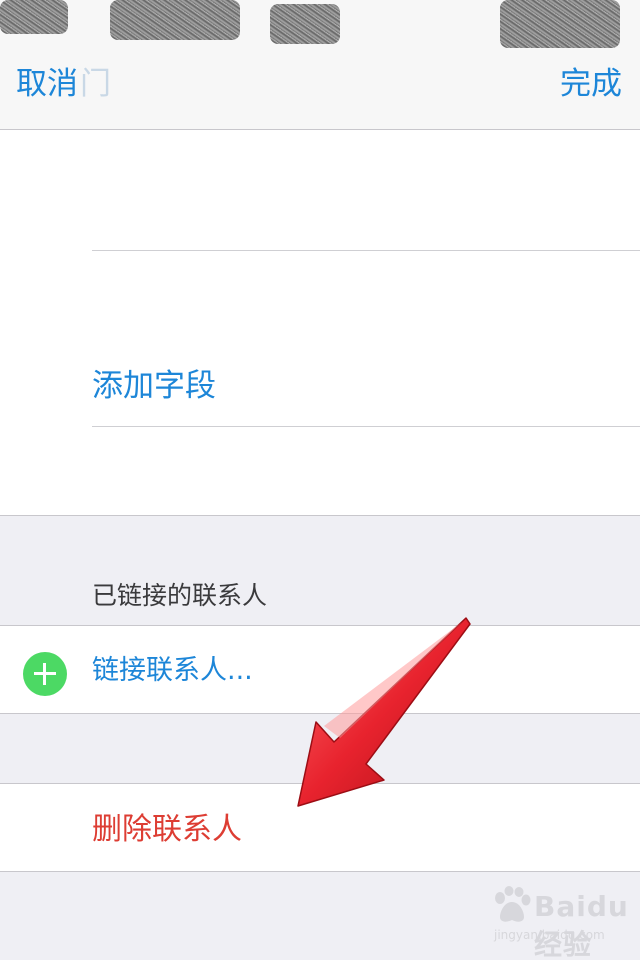  Describe the element at coordinates (167, 829) in the screenshot. I see `delete-contact-label: 删除联系人` at that location.